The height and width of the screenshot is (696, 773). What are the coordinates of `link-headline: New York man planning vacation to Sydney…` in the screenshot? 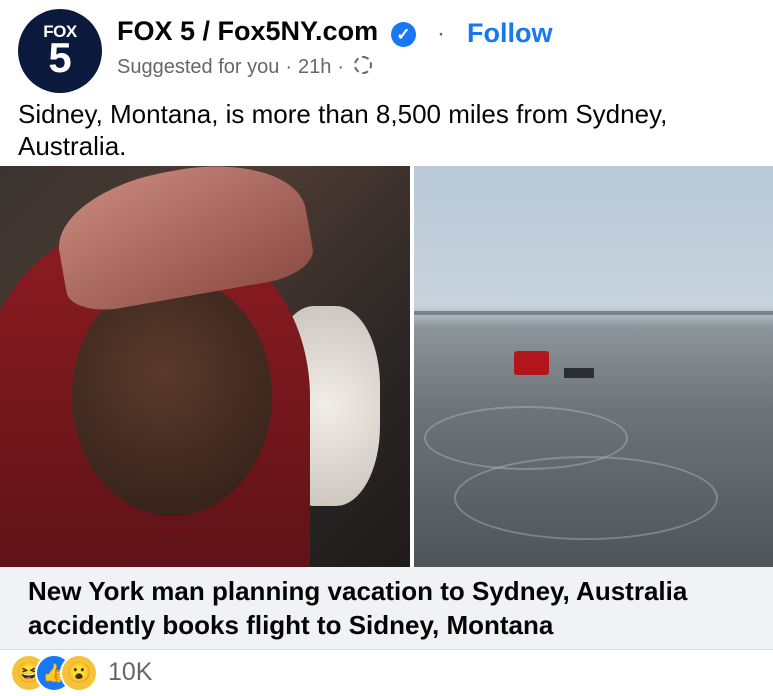 It's located at (393, 608).